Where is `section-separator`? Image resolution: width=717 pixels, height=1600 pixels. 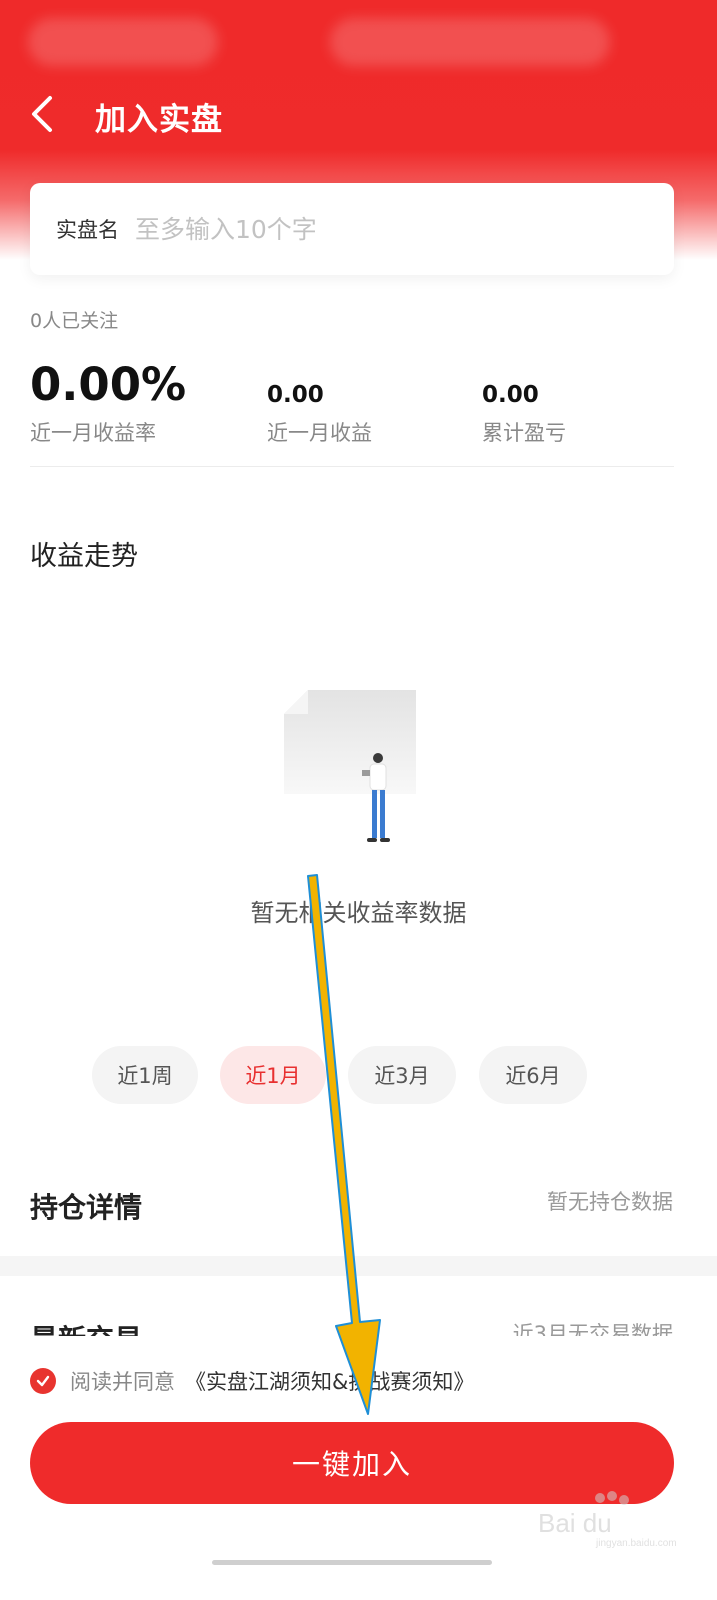 section-separator is located at coordinates (358, 1266).